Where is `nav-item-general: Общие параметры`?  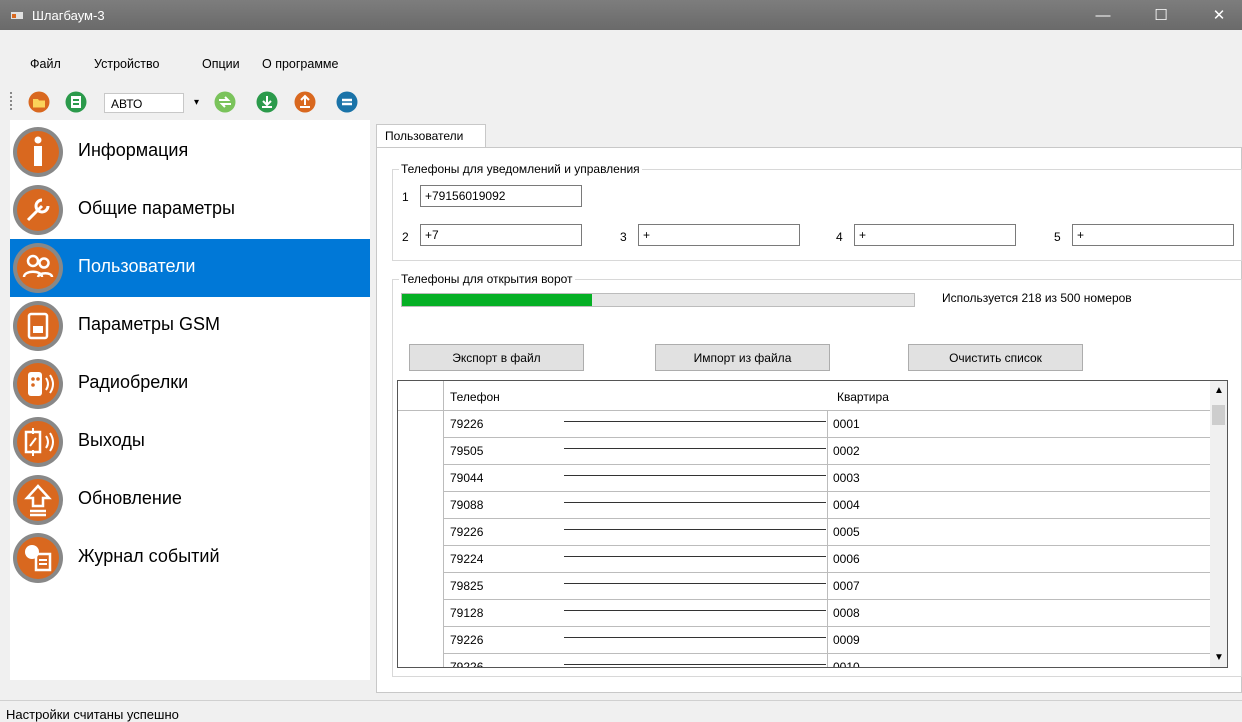
nav-item-general: Общие параметры is located at coordinates (190, 210).